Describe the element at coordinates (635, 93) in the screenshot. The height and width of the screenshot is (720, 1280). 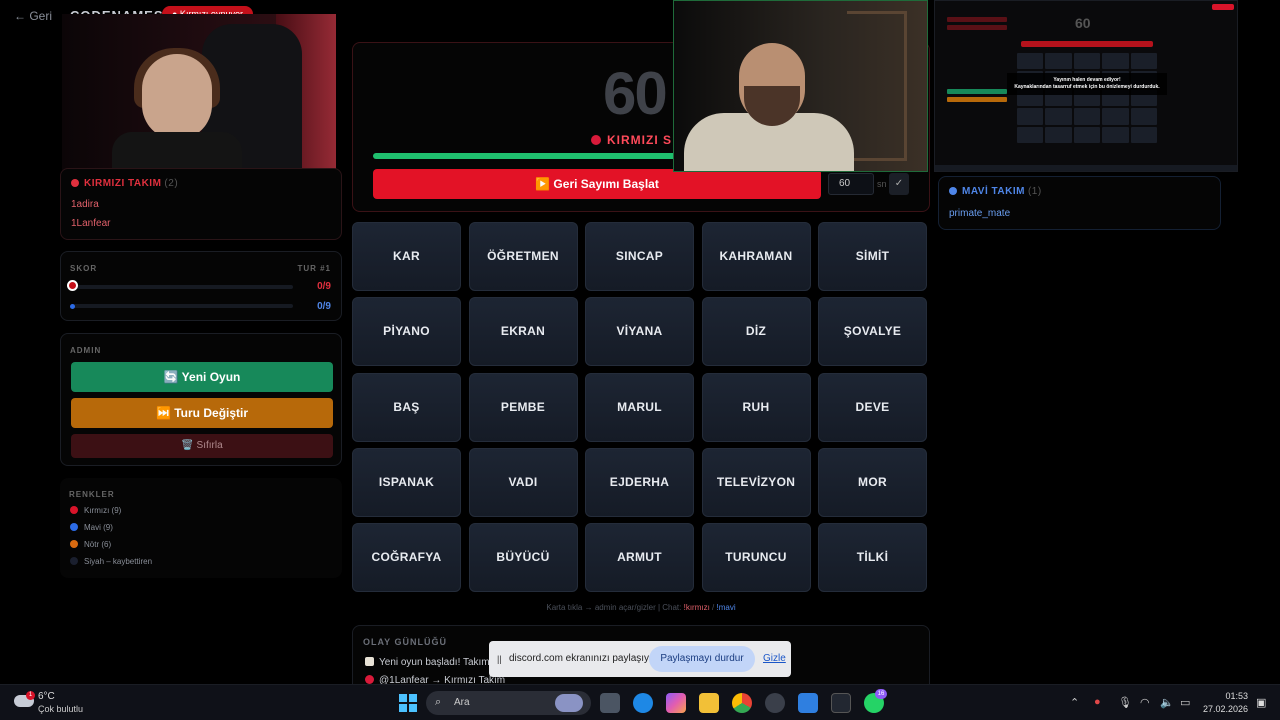
I see `countdown-number: 60` at that location.